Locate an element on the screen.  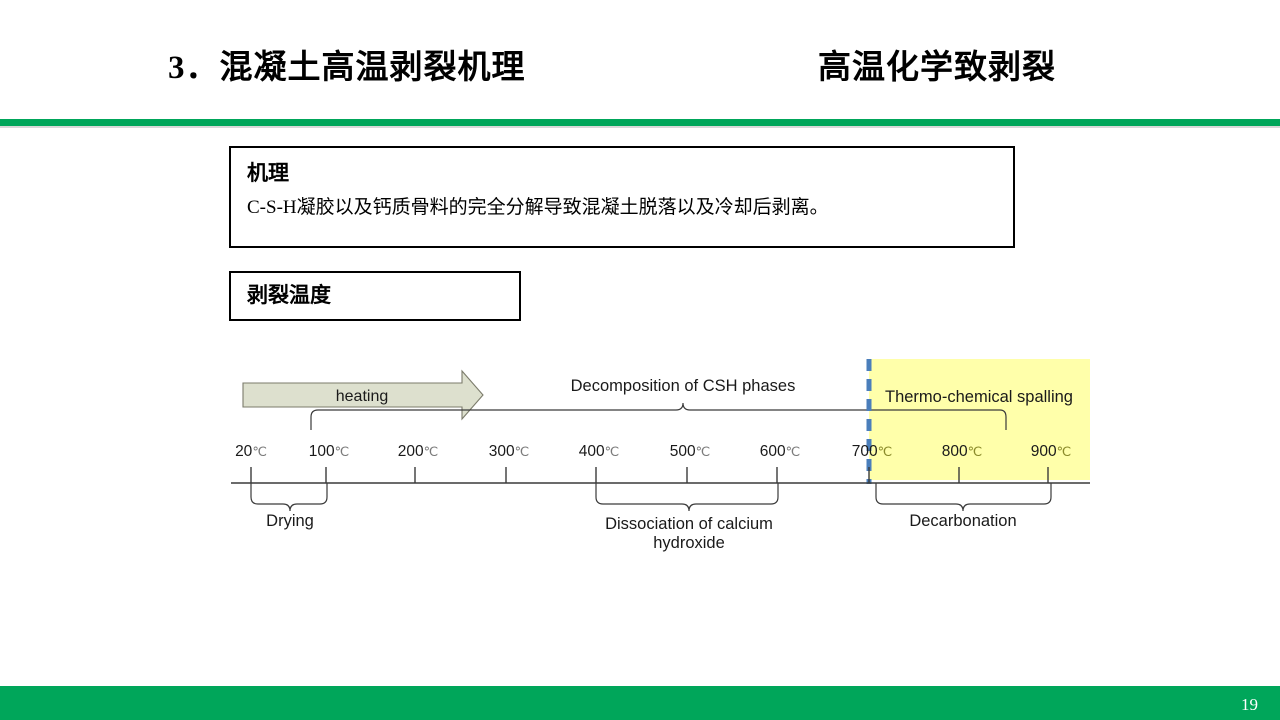
page-subtitle: 高温化学致剥裂 is located at coordinates (937, 68).